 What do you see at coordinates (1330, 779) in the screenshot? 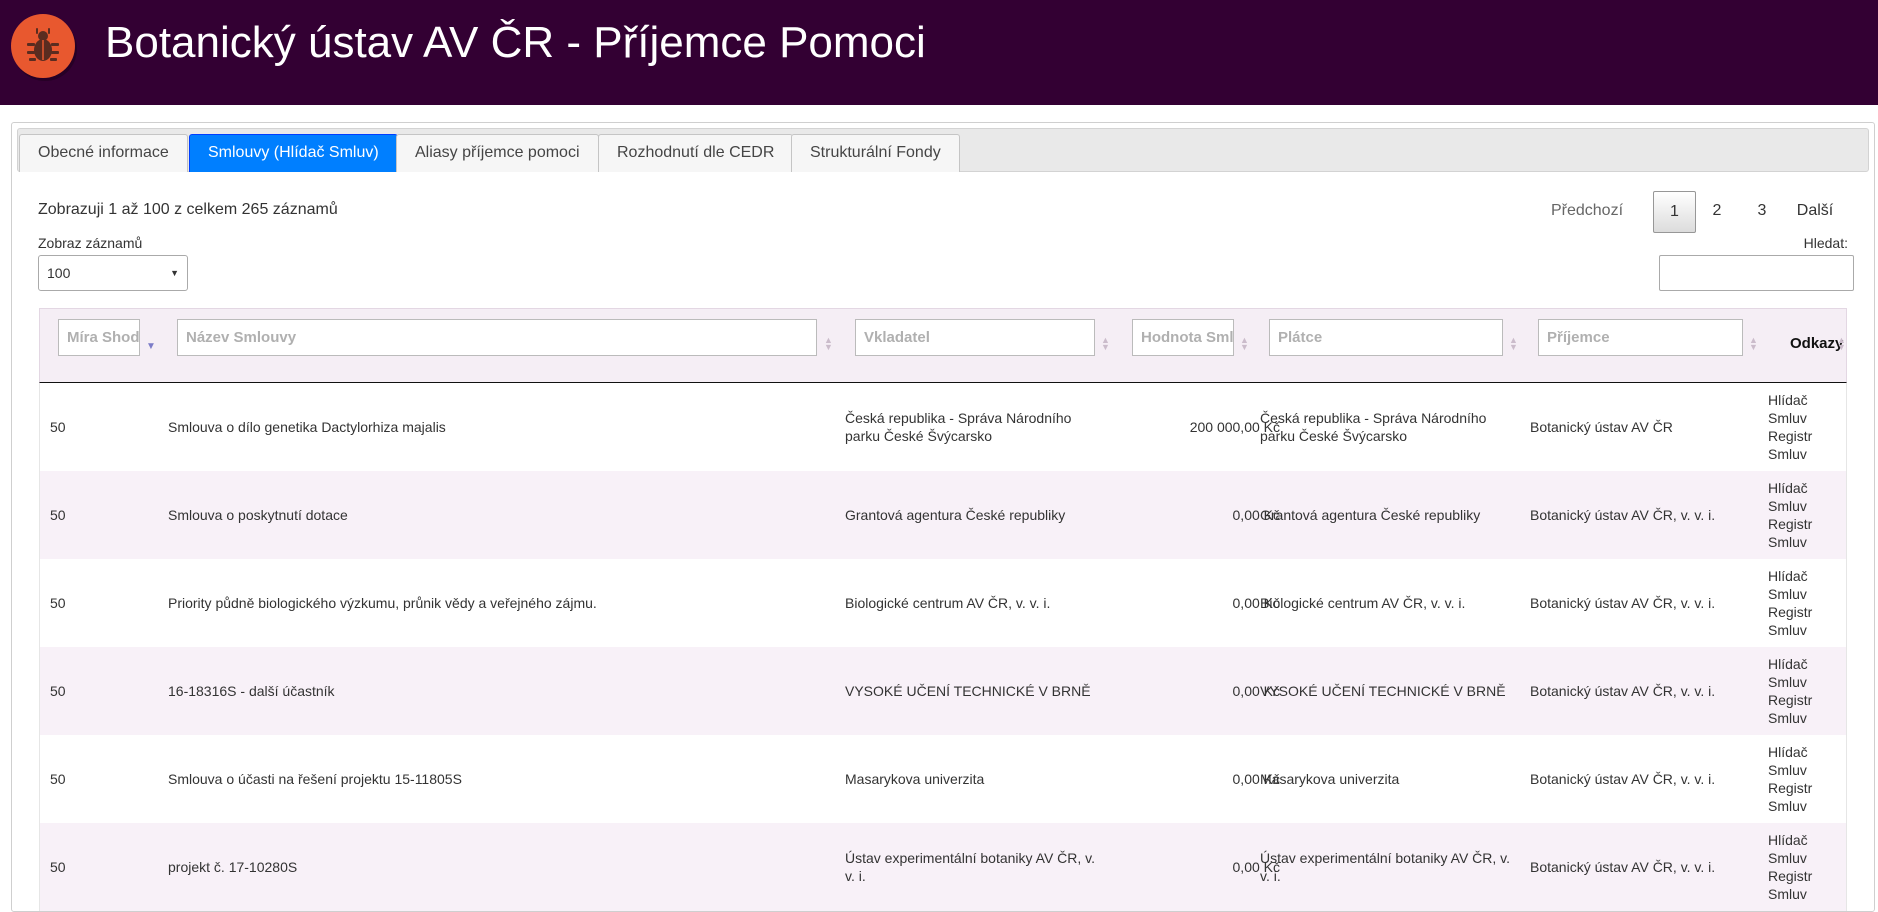
I see `cell-platce: Masarykova univerzita` at bounding box center [1330, 779].